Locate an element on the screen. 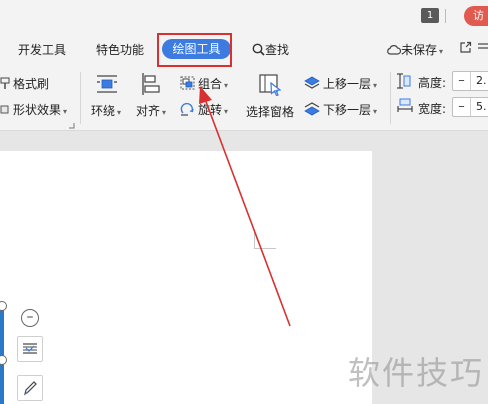  pen-icon is located at coordinates (30, 388).